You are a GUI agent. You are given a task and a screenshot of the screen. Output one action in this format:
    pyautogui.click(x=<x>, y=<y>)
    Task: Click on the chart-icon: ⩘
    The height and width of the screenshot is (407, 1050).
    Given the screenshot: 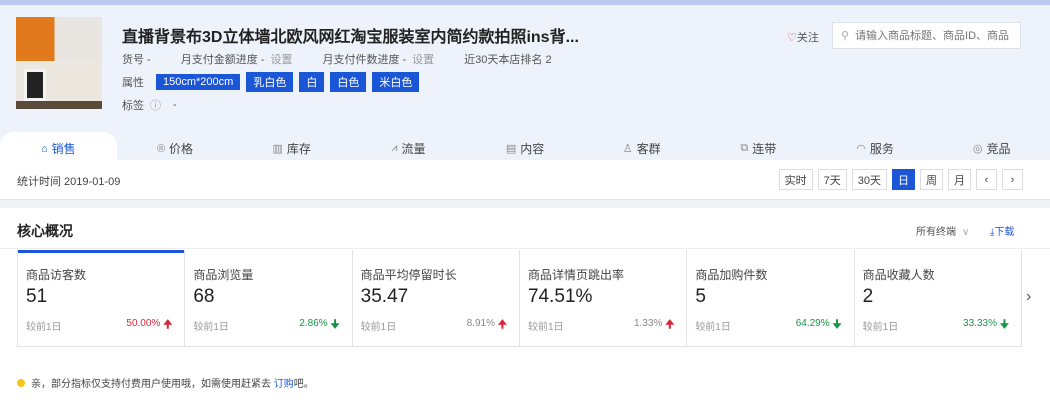 What is the action you would take?
    pyautogui.click(x=394, y=148)
    